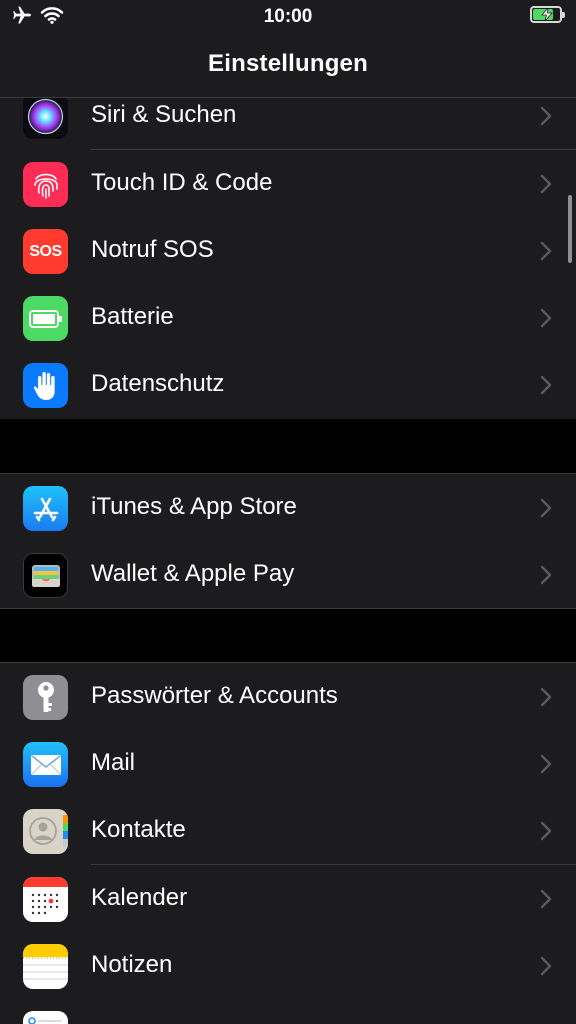 This screenshot has height=1024, width=576. I want to click on status-right, so click(547, 14).